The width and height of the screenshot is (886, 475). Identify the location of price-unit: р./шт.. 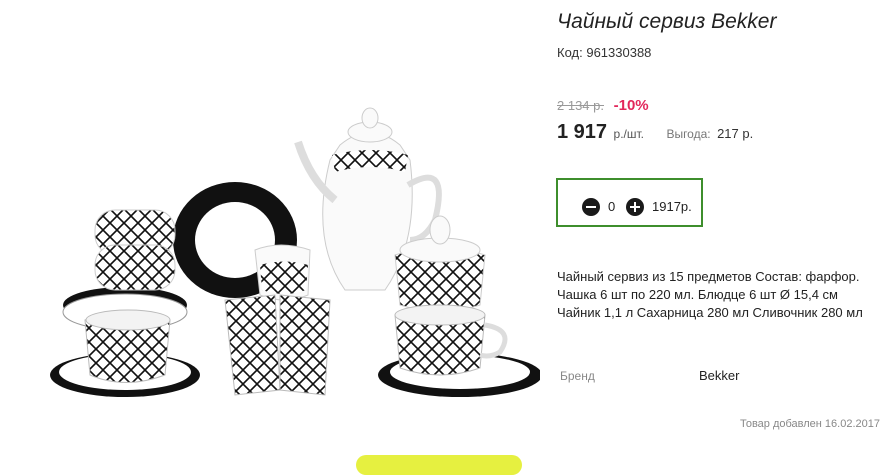
(628, 134).